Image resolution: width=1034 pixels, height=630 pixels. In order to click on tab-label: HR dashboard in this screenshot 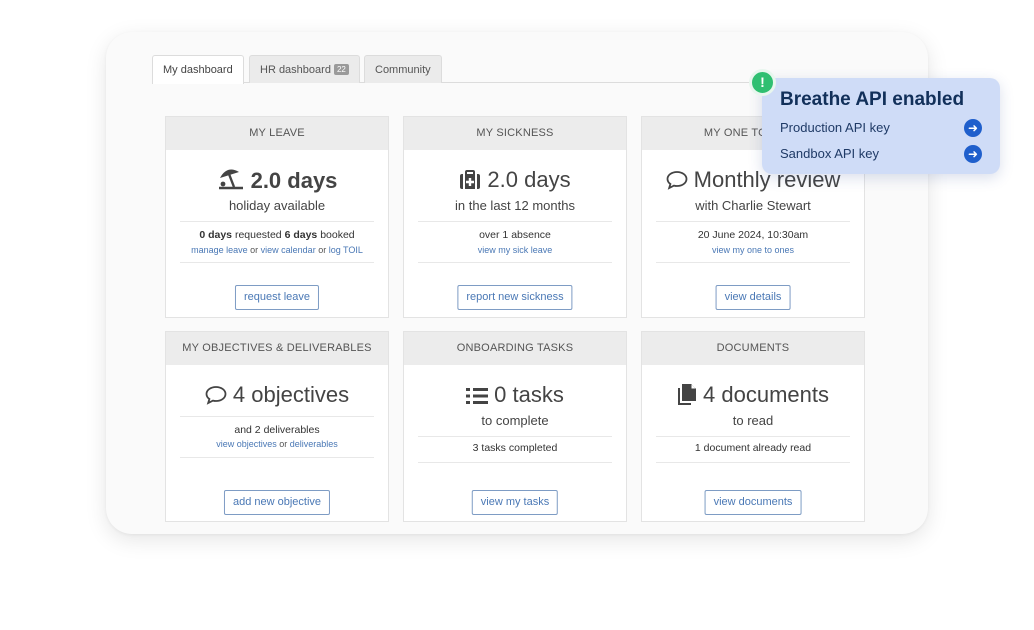, I will do `click(295, 70)`.